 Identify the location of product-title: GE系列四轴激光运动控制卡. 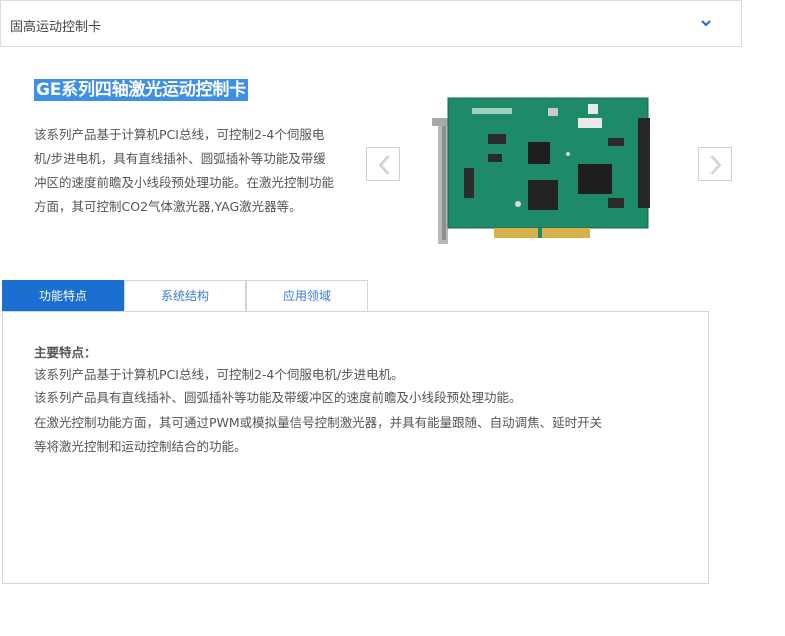
(141, 90).